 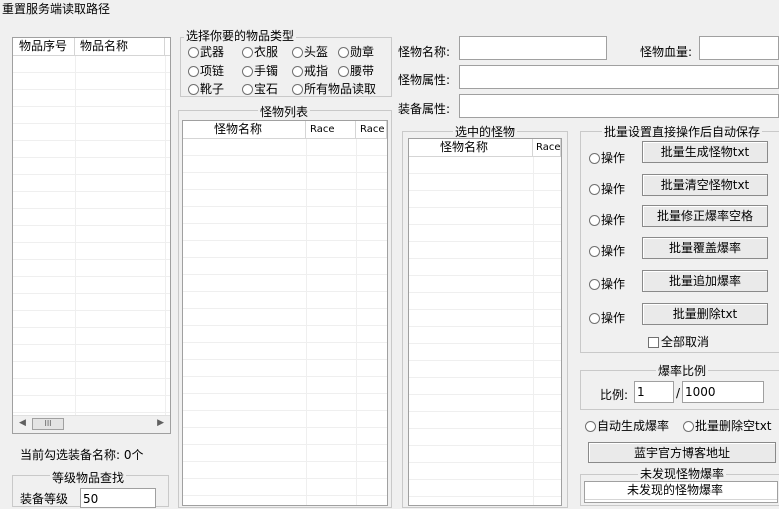 I want to click on radio-label: 所有物品读取, so click(x=340, y=89).